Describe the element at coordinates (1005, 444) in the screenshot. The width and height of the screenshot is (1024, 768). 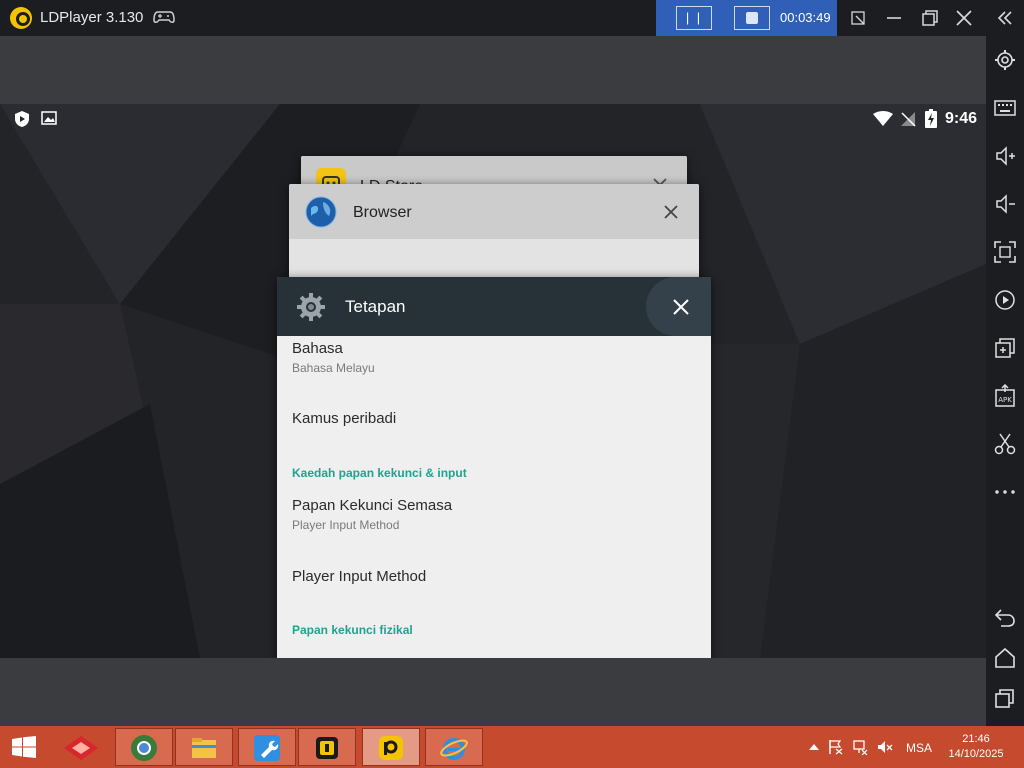
I see `scissors-icon` at that location.